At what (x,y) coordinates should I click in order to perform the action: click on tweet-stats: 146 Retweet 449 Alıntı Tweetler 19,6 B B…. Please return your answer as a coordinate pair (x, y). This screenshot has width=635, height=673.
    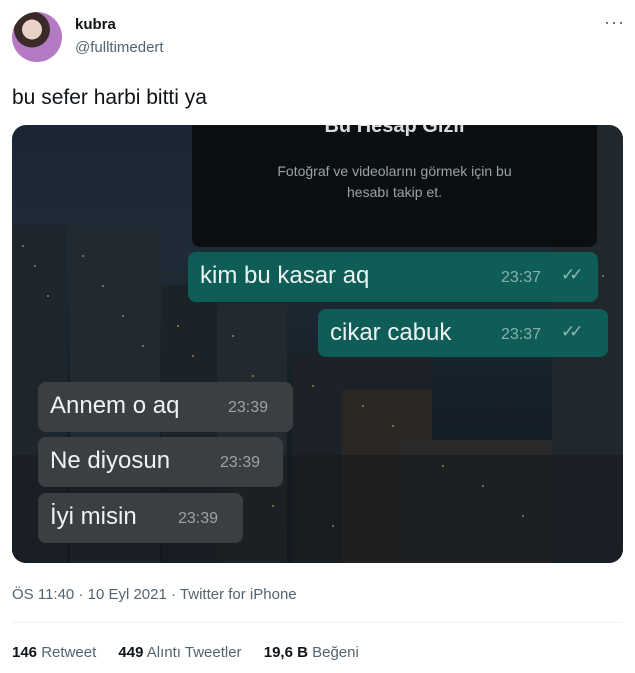
    Looking at the image, I should click on (194, 652).